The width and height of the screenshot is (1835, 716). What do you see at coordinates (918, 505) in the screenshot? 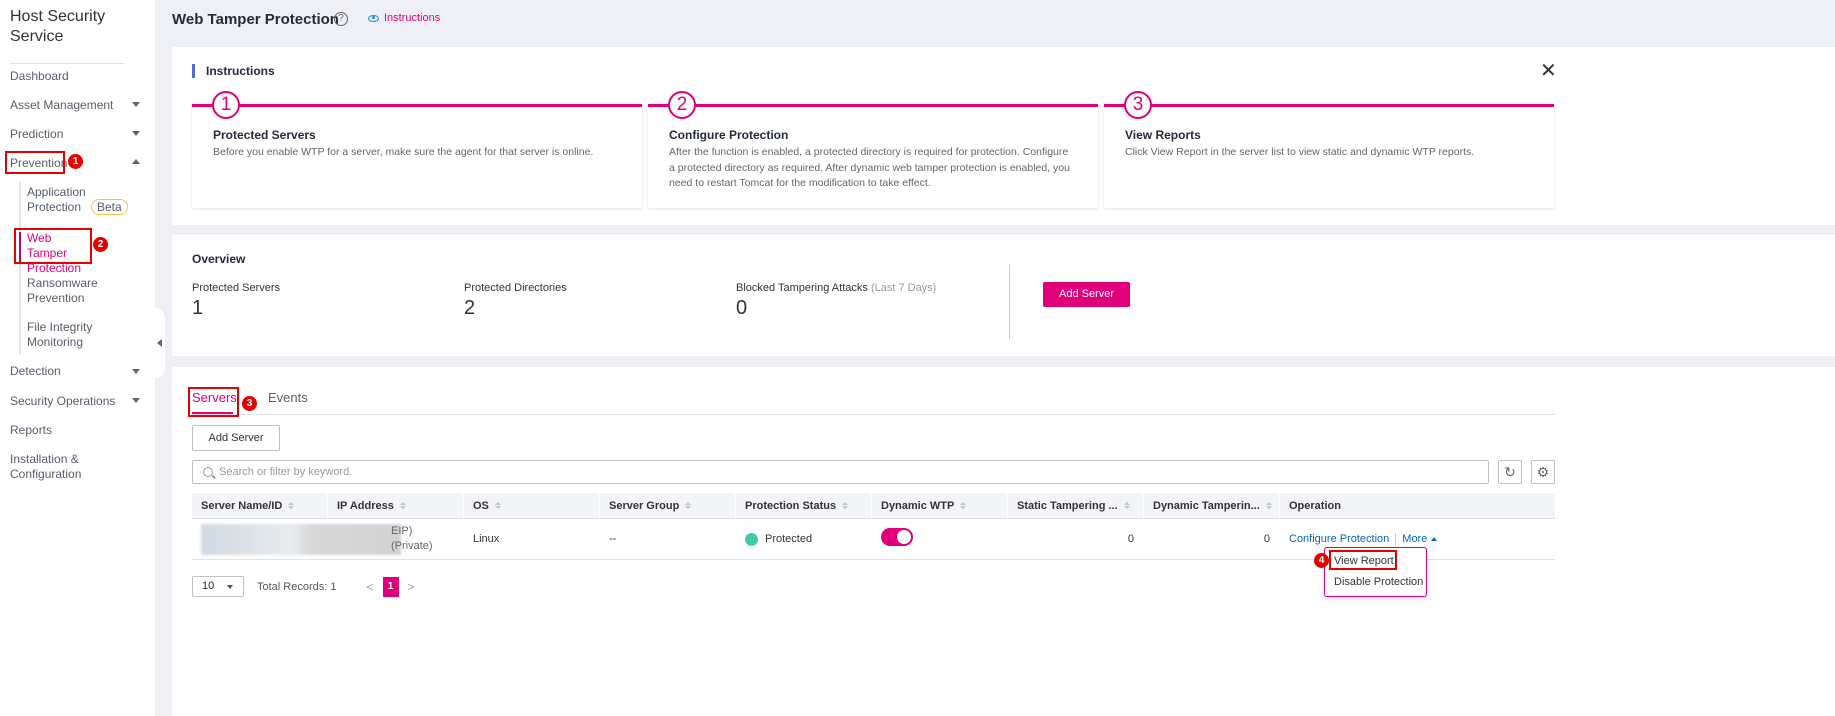
I see `col-label: Dynamic WTP` at bounding box center [918, 505].